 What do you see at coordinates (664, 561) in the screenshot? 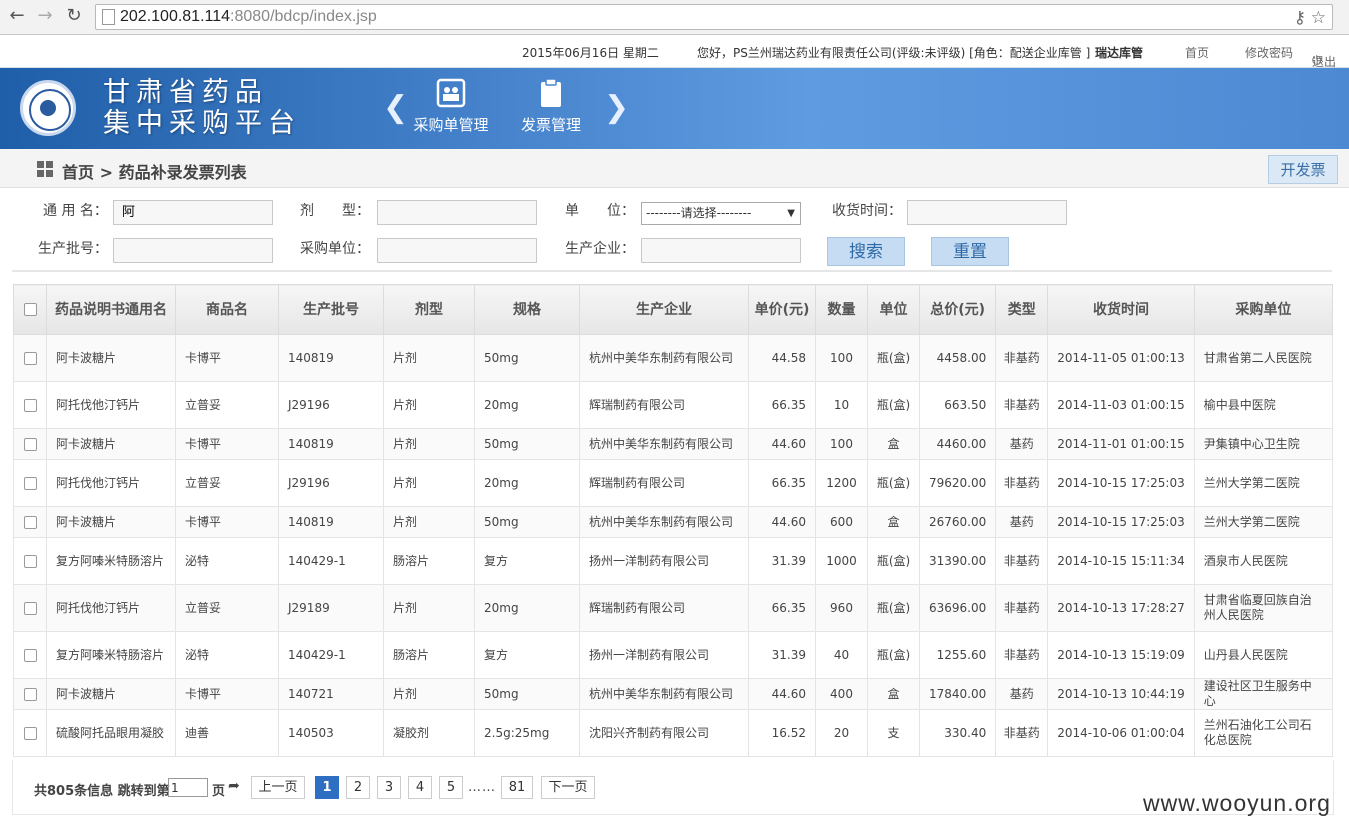
I see `cell-manufacturer: 扬州一洋制药有限公司` at bounding box center [664, 561].